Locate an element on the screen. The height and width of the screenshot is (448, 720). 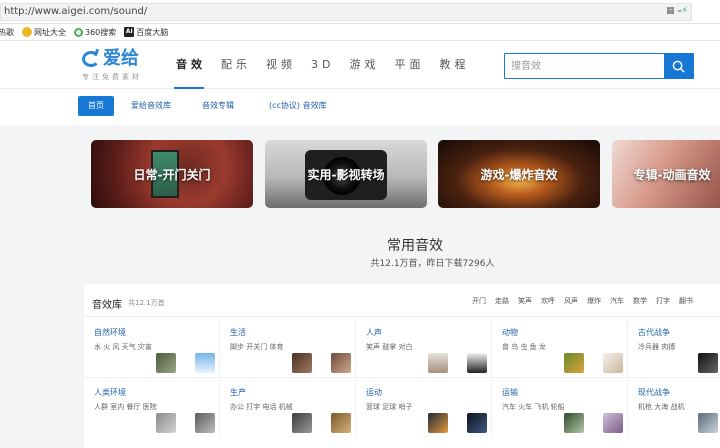
site-logo: 爱给 专注免费素材 is located at coordinates (112, 66).